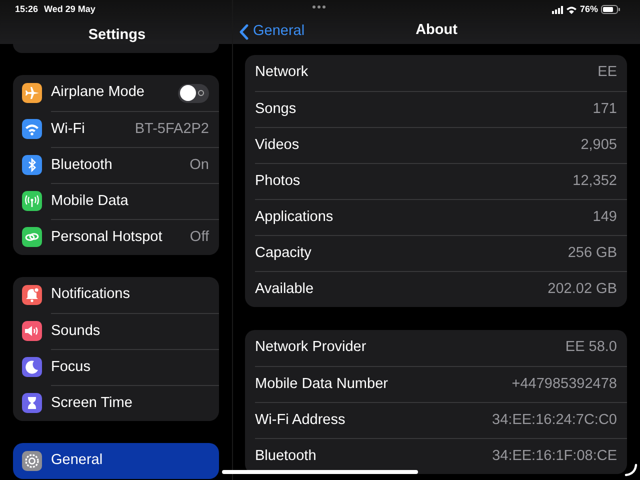 This screenshot has height=480, width=640. I want to click on toggle-switch, so click(193, 93).